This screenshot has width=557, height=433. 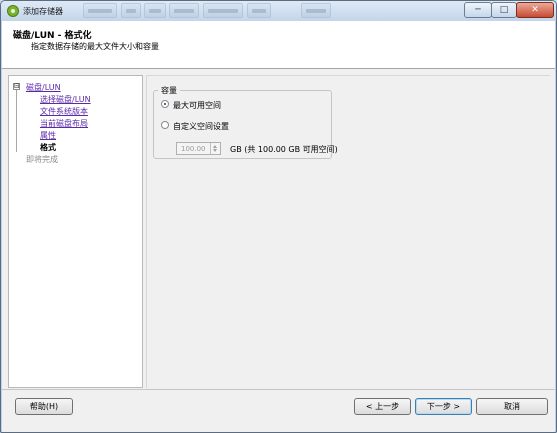 What do you see at coordinates (42, 159) in the screenshot?
I see `nav-step-ready-to-complete: 即将完成` at bounding box center [42, 159].